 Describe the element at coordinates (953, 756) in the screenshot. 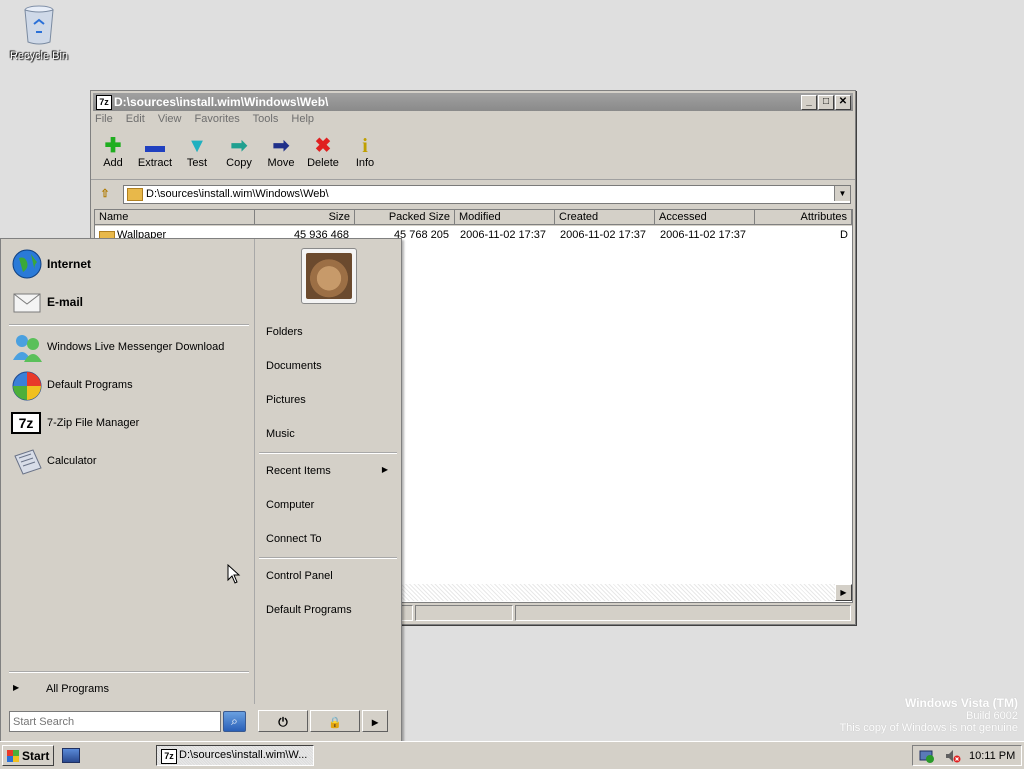

I see `volume-muted-icon` at that location.